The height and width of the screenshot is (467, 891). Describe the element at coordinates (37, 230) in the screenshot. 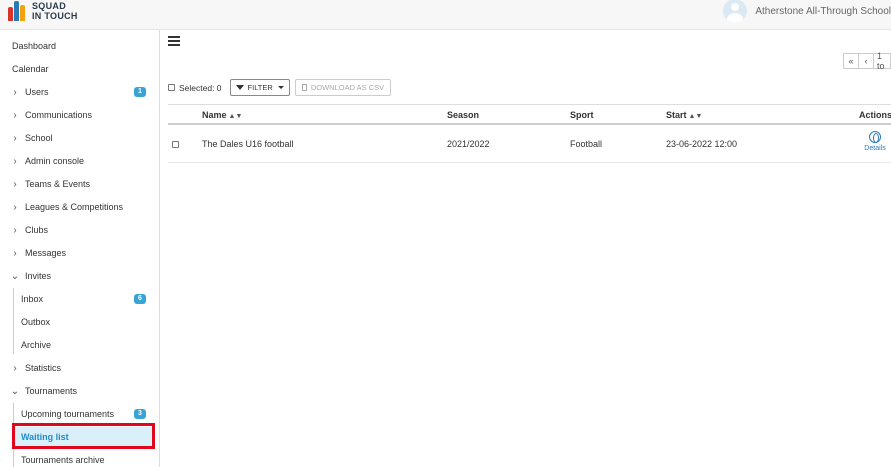

I see `sidebar-item-label: Clubs` at that location.